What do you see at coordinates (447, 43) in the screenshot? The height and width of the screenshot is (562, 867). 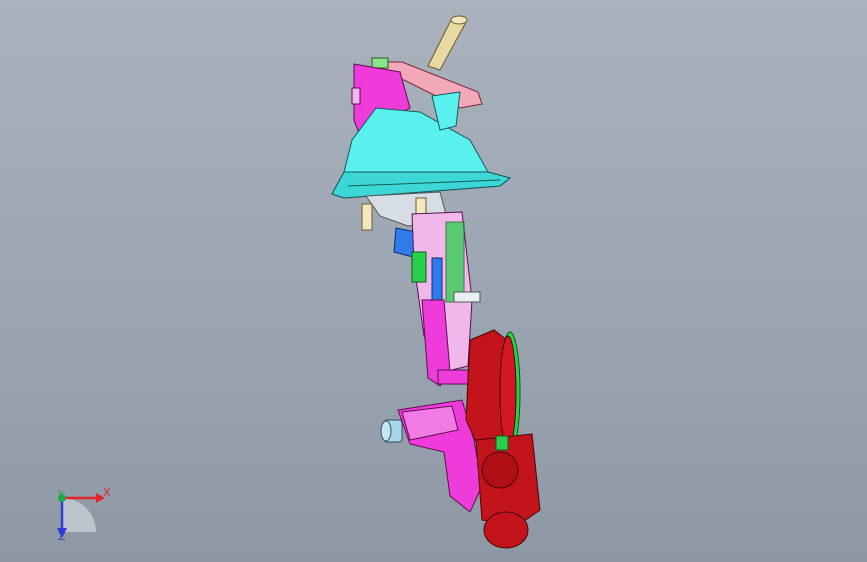 I see `shaft-part` at bounding box center [447, 43].